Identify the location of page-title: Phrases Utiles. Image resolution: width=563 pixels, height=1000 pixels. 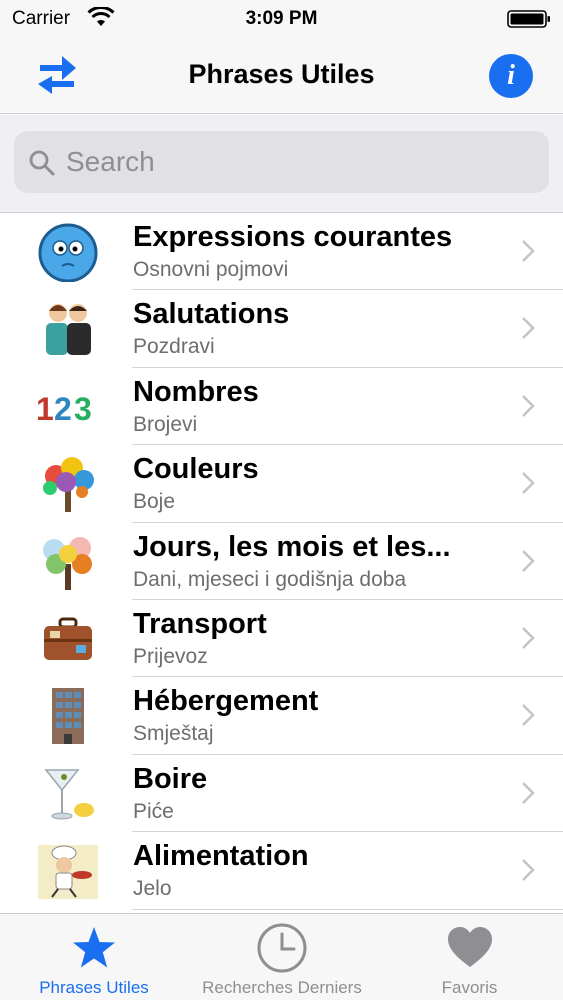
(281, 74).